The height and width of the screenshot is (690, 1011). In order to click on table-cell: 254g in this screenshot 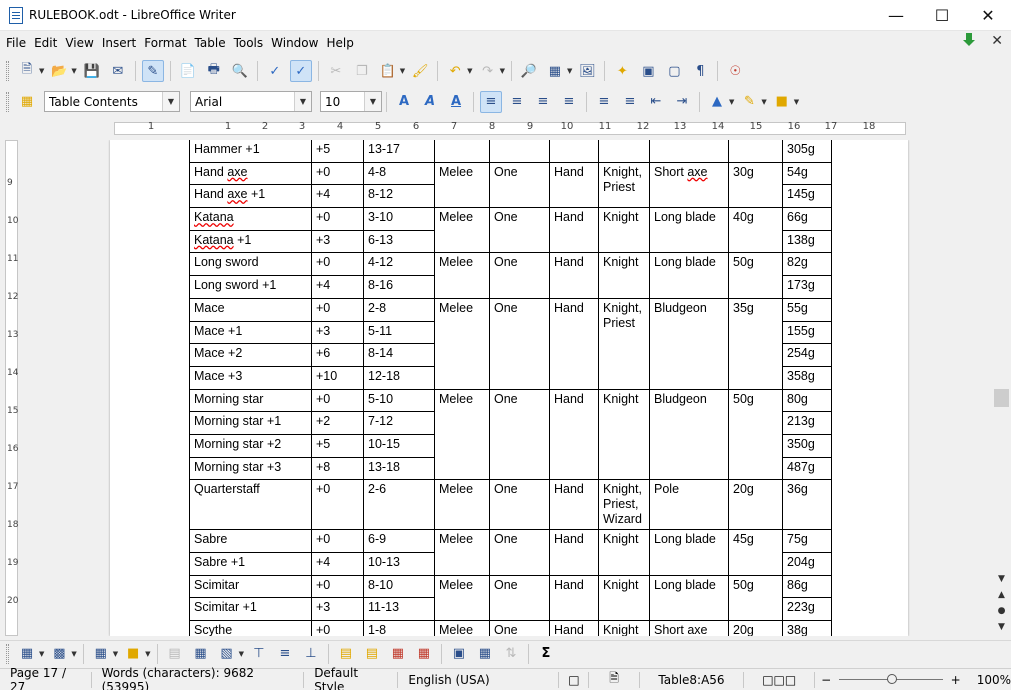, I will do `click(807, 355)`.